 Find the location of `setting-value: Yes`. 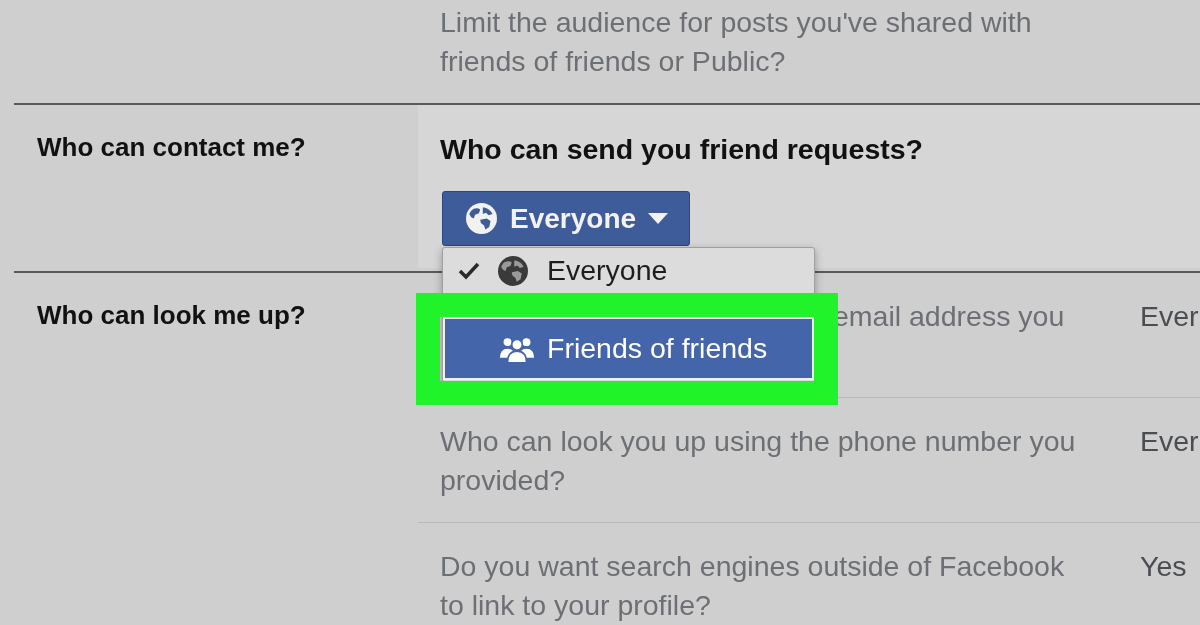

setting-value: Yes is located at coordinates (1163, 566).